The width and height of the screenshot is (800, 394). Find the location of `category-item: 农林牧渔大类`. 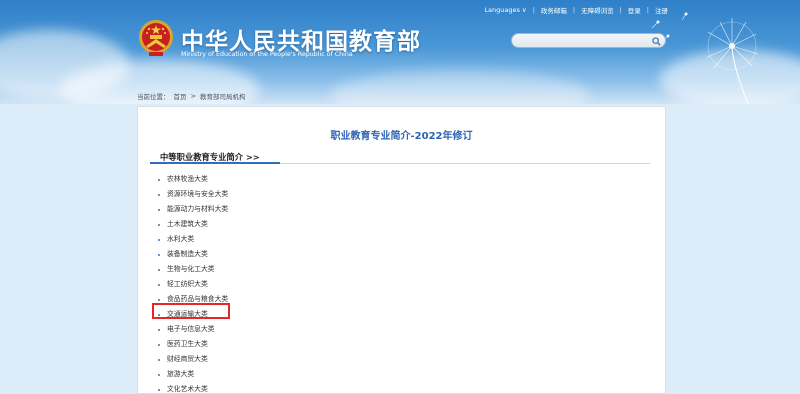

category-item: 农林牧渔大类 is located at coordinates (193, 179).